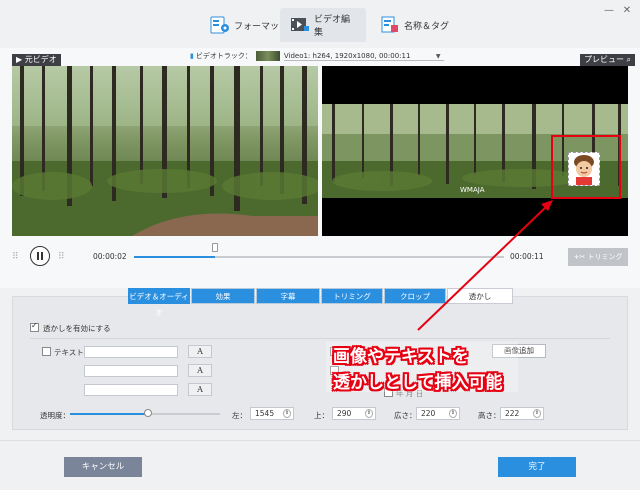  What do you see at coordinates (401, 357) in the screenshot?
I see `annotation-line-1: 画像やテキストを` at bounding box center [401, 357].